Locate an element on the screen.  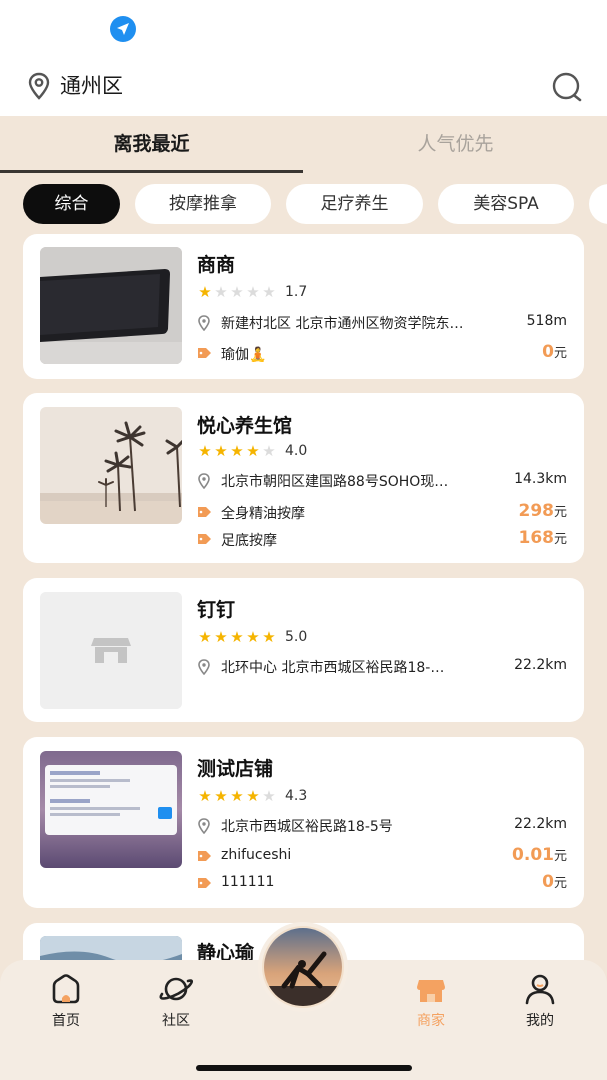
nav-merchant: 商家 is located at coordinates (431, 1001).